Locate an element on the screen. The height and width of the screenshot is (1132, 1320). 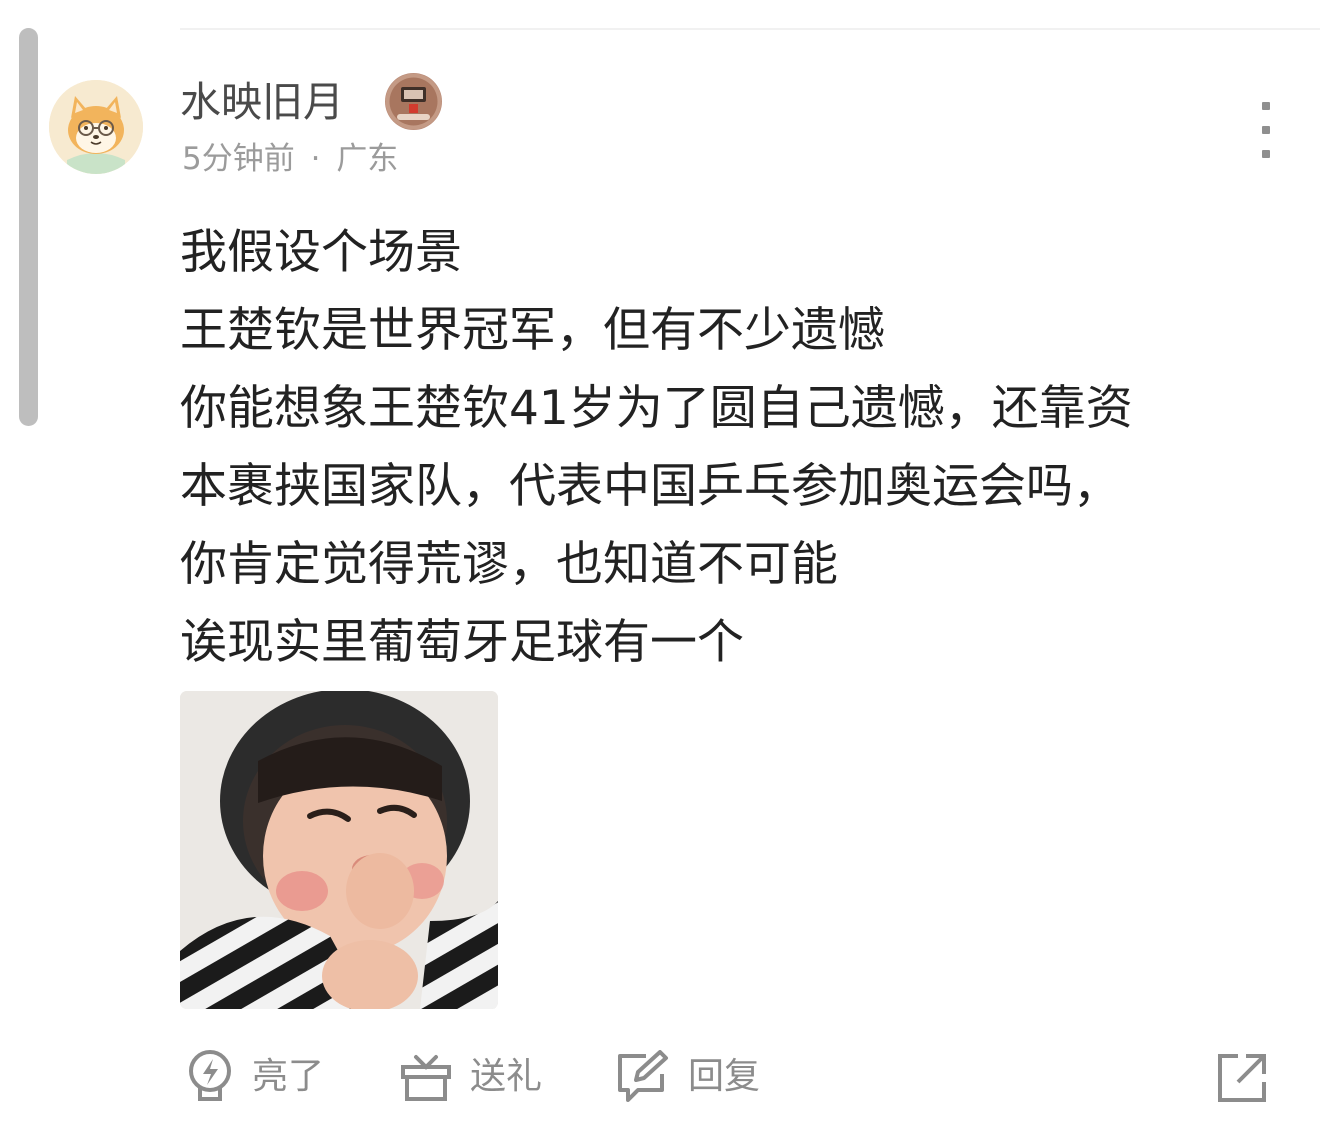
reply-edit-icon is located at coordinates (643, 1077).